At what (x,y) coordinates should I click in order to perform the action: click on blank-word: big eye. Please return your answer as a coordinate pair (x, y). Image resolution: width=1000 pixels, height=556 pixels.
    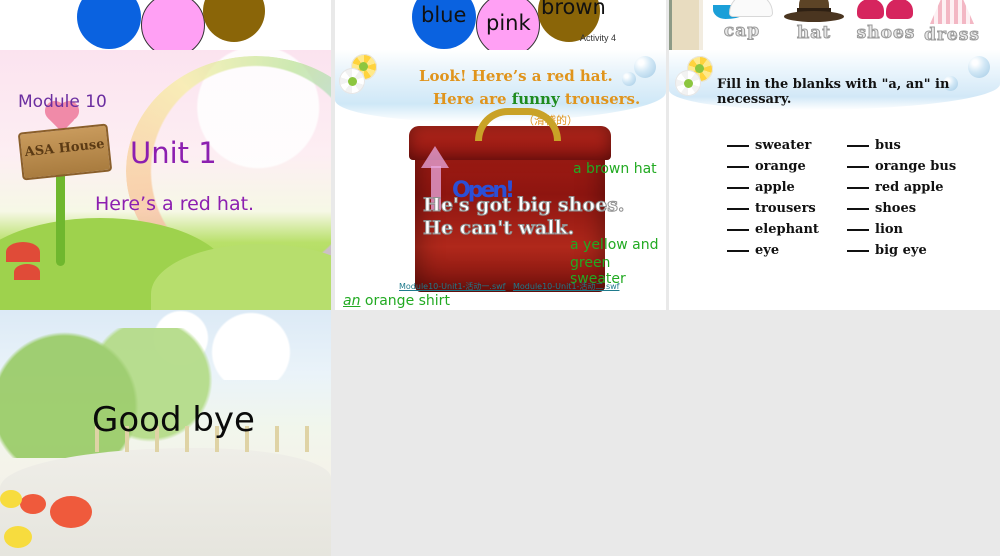
    Looking at the image, I should click on (901, 250).